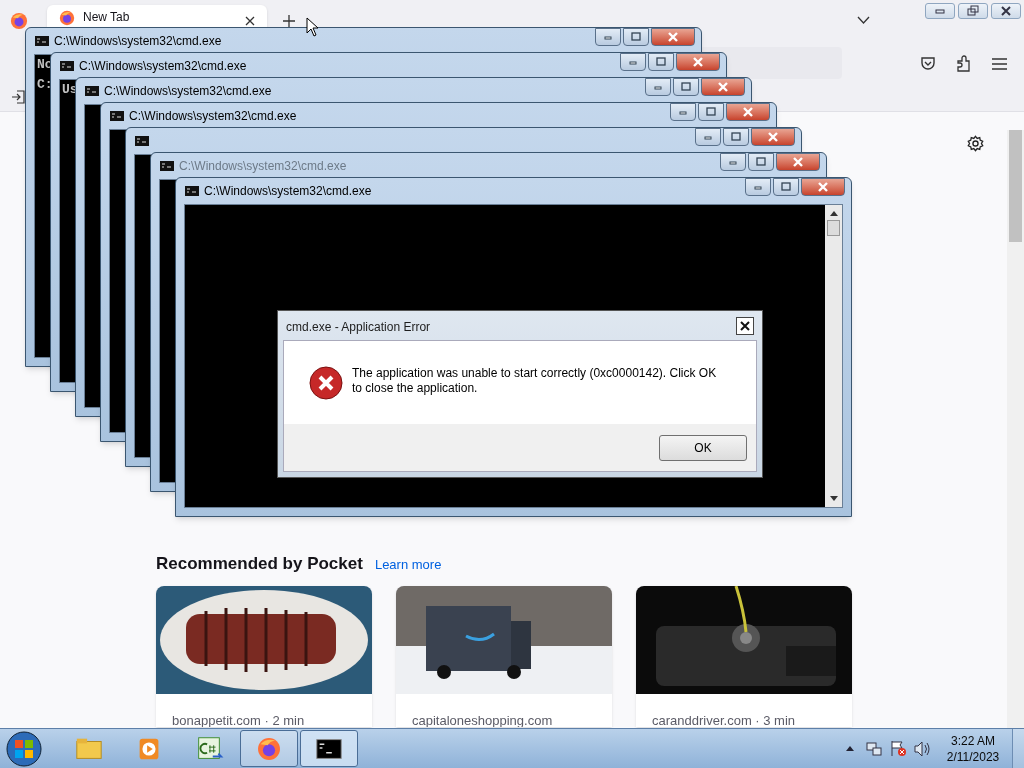 This screenshot has height=768, width=1024. I want to click on restore-icon, so click(973, 11).